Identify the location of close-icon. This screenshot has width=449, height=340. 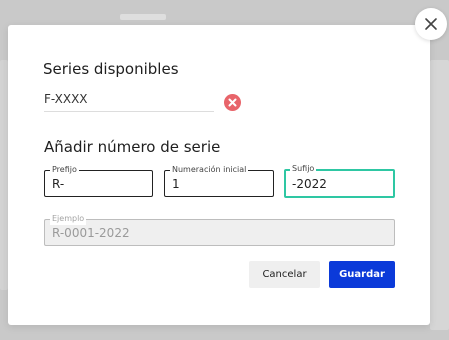
(431, 24).